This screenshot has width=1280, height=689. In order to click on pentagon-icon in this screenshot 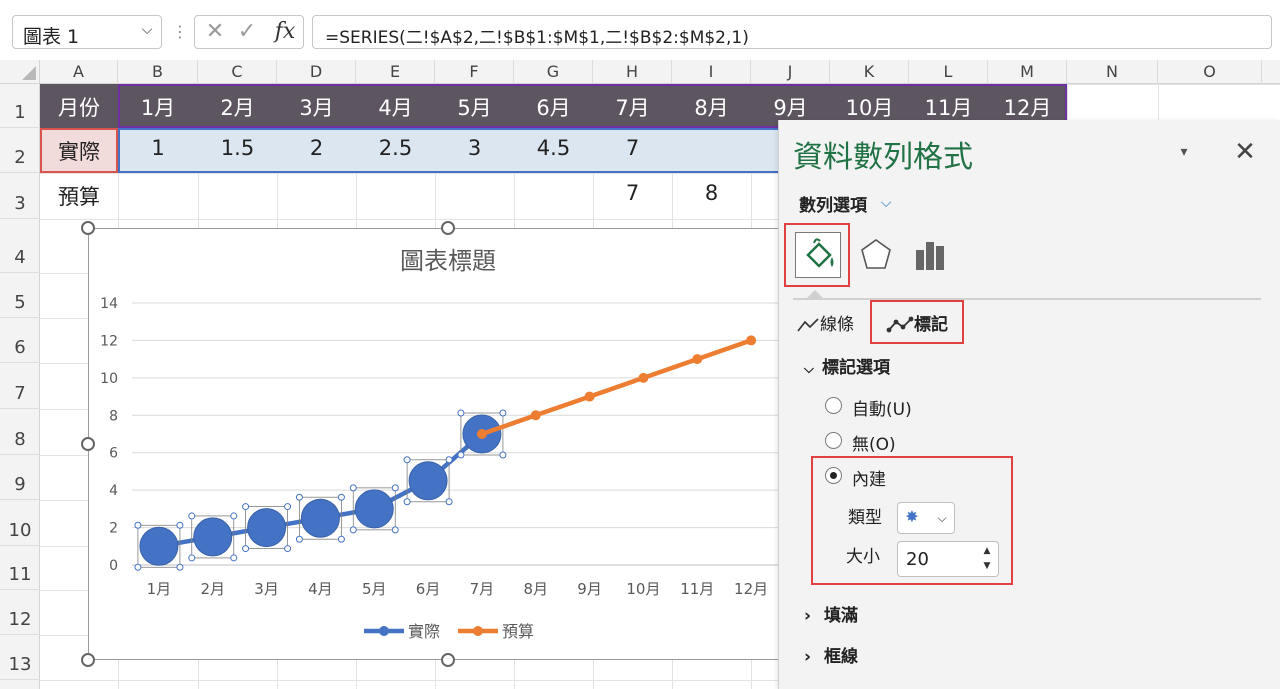, I will do `click(876, 254)`.